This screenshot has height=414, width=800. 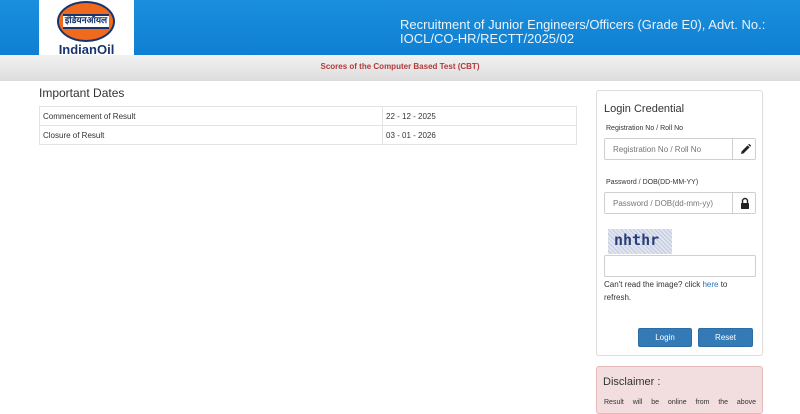 What do you see at coordinates (680, 266) in the screenshot?
I see `captcha-input` at bounding box center [680, 266].